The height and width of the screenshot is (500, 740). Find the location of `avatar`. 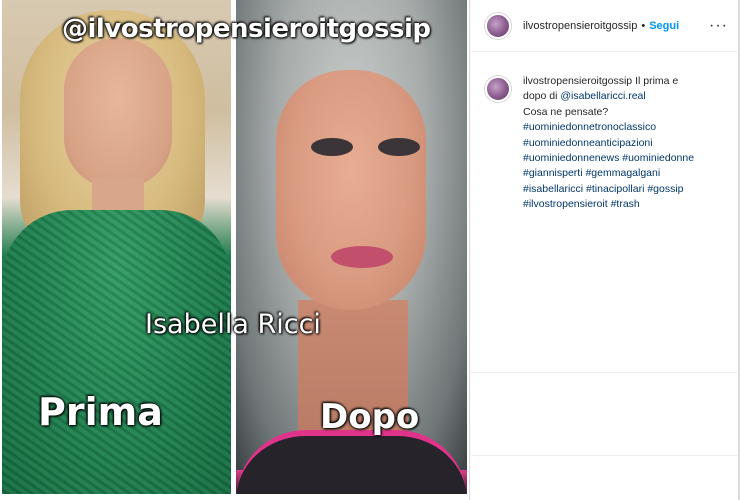

avatar is located at coordinates (498, 25).